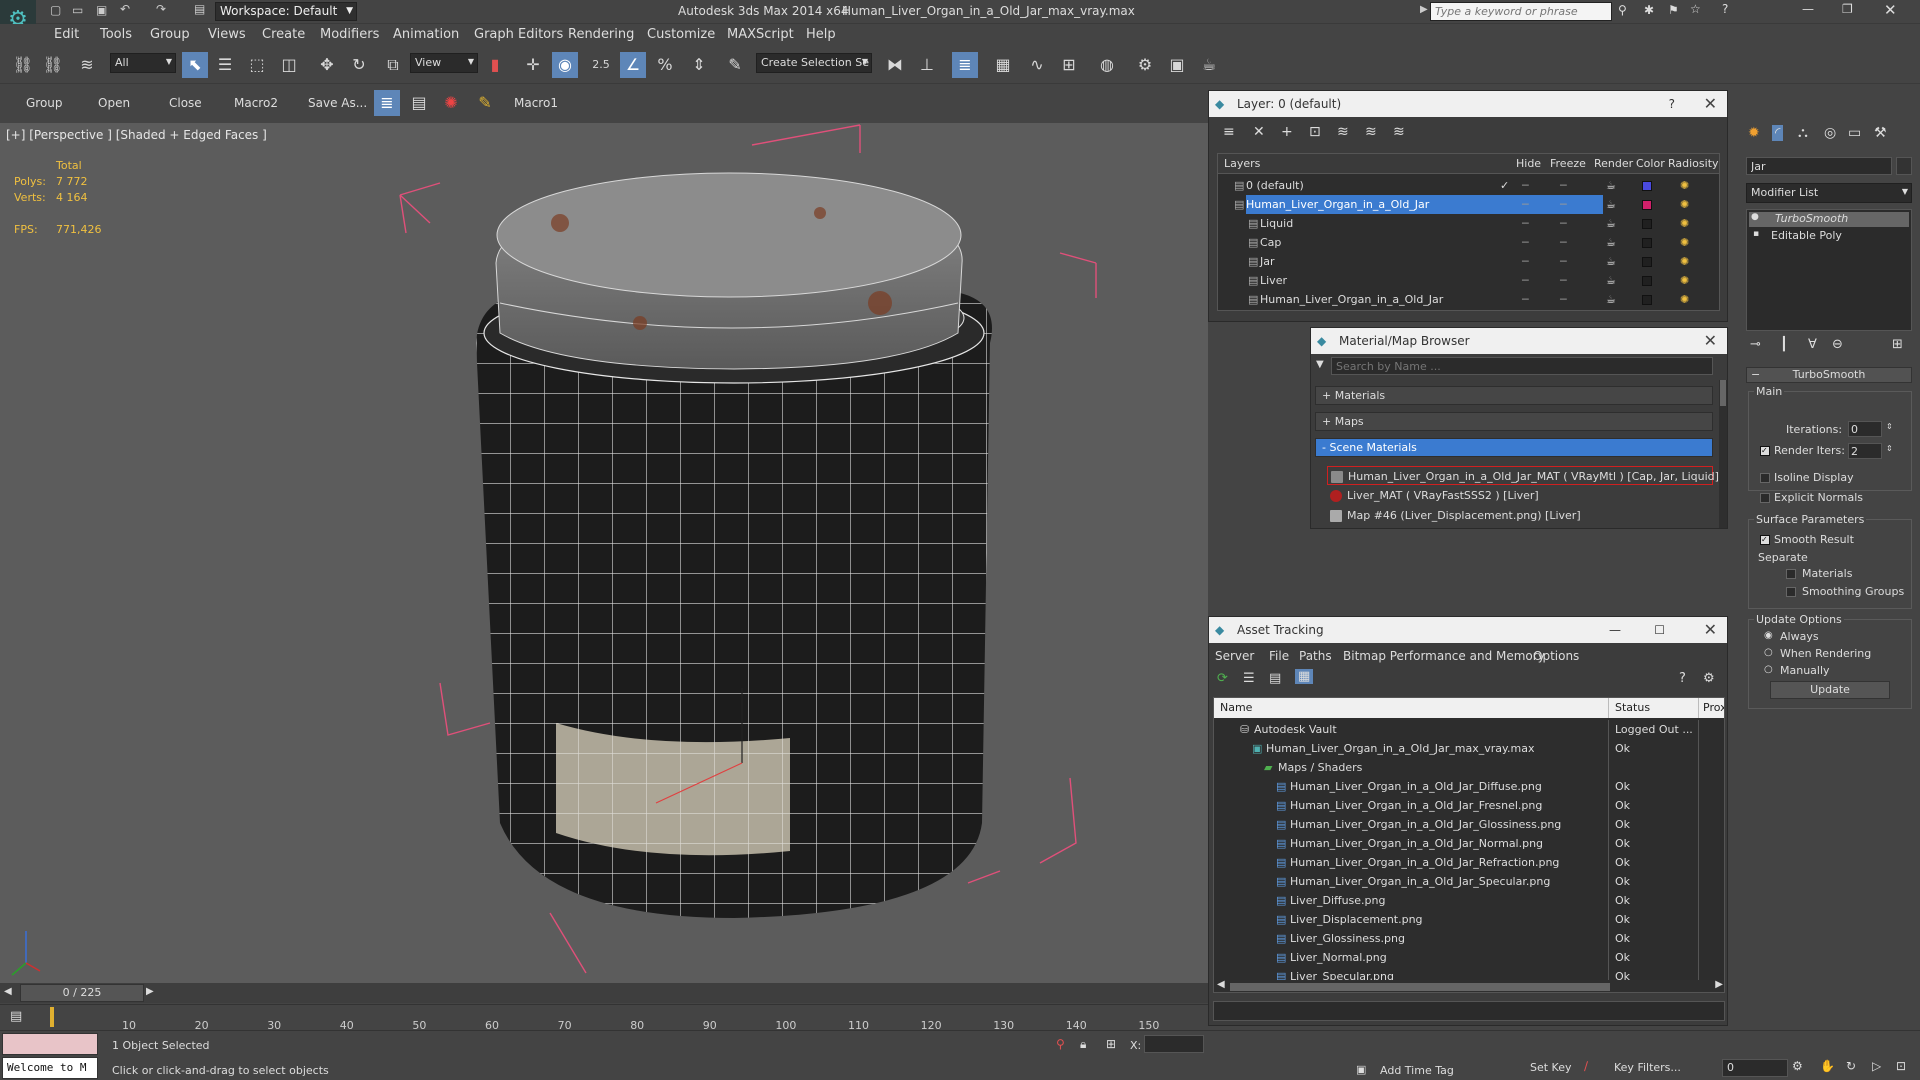 This screenshot has width=1920, height=1080. What do you see at coordinates (1784, 344) in the screenshot?
I see `show-end-result-icon: ┃` at bounding box center [1784, 344].